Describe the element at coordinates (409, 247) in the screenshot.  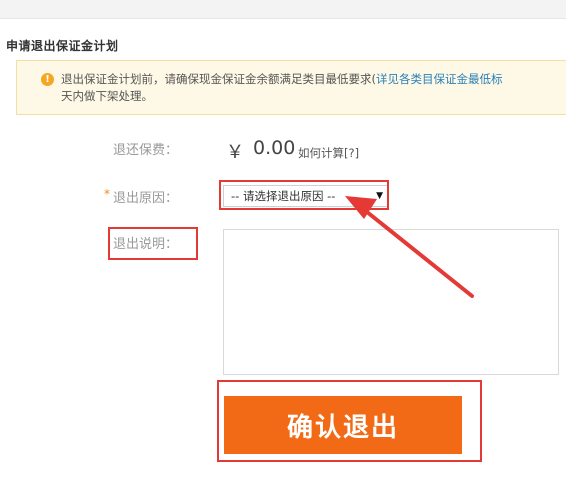
I see `annotation-arrow-icon` at that location.